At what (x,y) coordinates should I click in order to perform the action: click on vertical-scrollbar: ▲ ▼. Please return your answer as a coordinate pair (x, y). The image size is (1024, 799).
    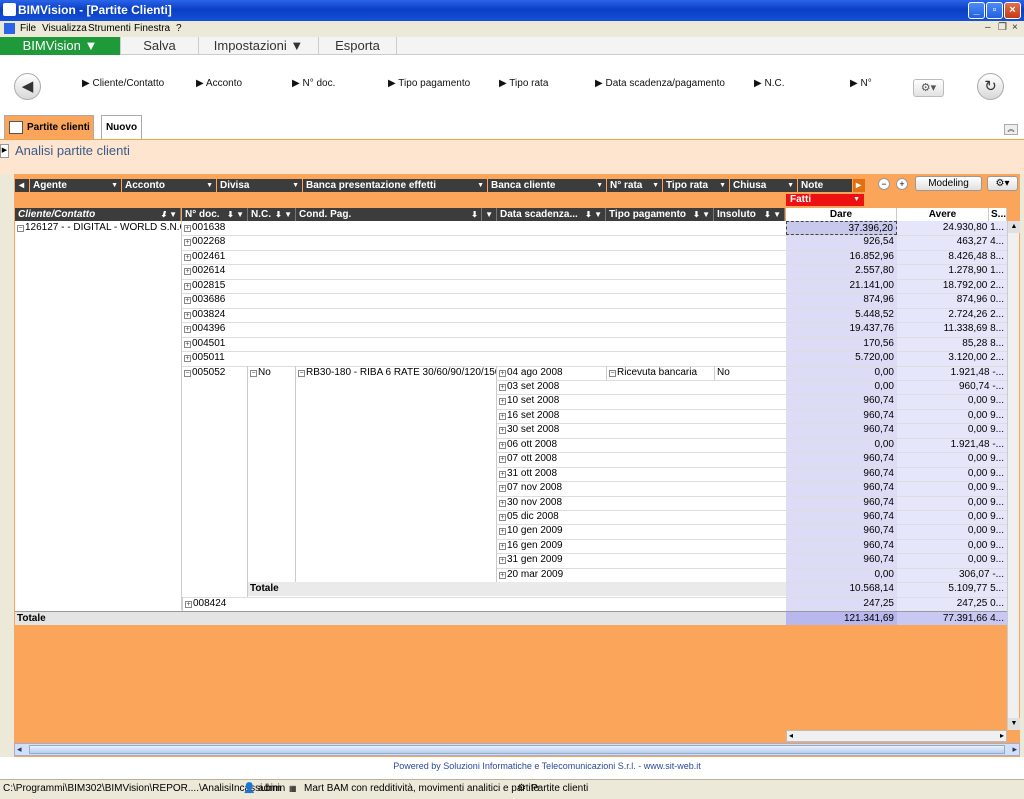
    Looking at the image, I should click on (1013, 475).